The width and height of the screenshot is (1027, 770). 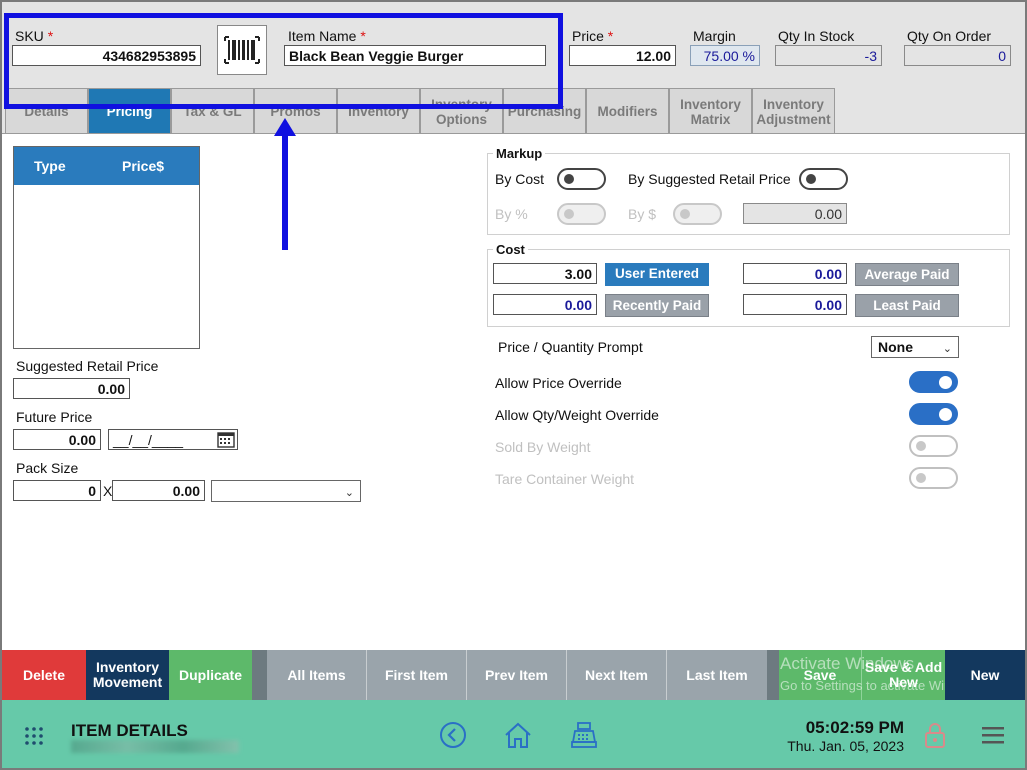 What do you see at coordinates (915, 347) in the screenshot?
I see `price-qty-prompt-select: None ⌄` at bounding box center [915, 347].